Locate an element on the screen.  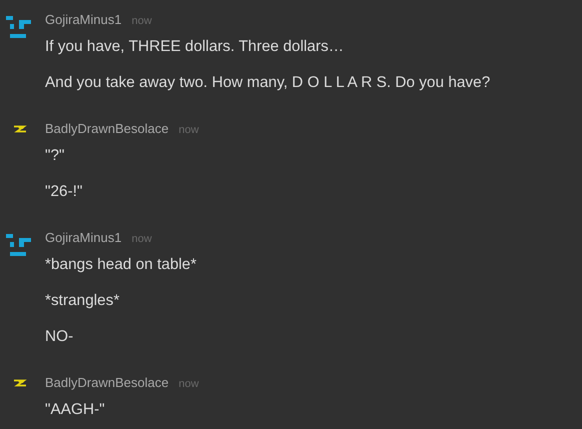
message-text: "AAGH-" is located at coordinates (75, 410).